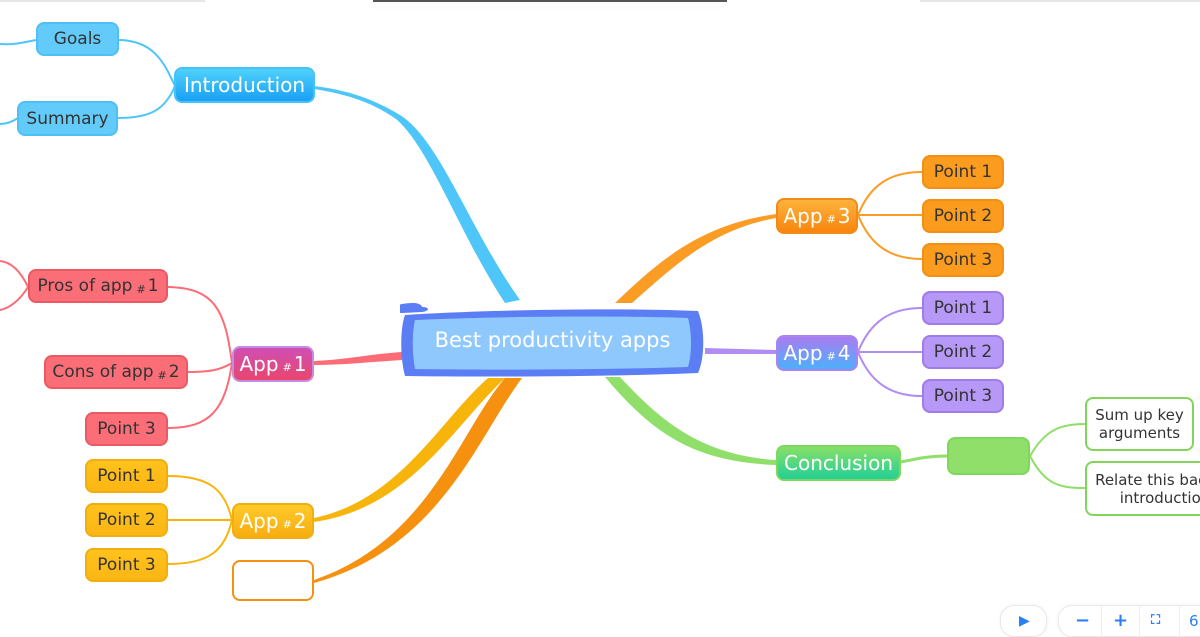  Describe the element at coordinates (146, 102) in the screenshot. I see `link-summary` at that location.